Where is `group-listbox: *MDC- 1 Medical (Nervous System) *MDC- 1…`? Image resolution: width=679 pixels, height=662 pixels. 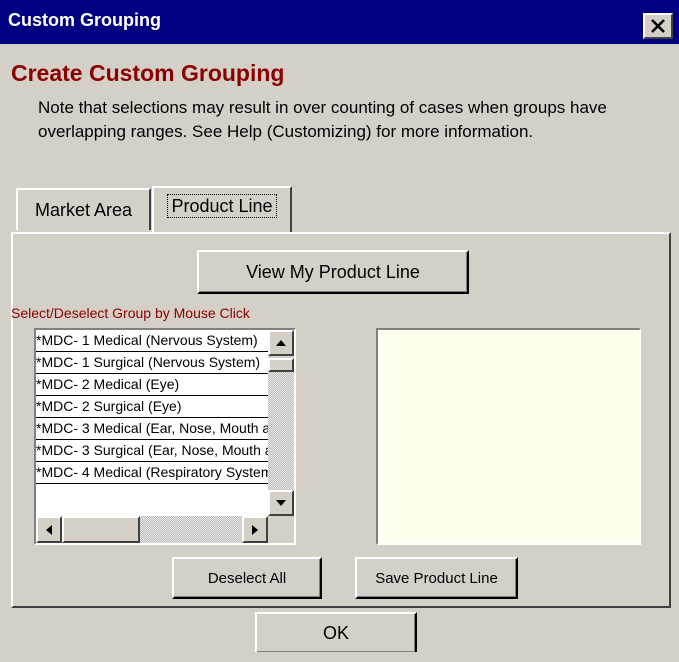
group-listbox: *MDC- 1 Medical (Nervous System) *MDC- 1… is located at coordinates (165, 436).